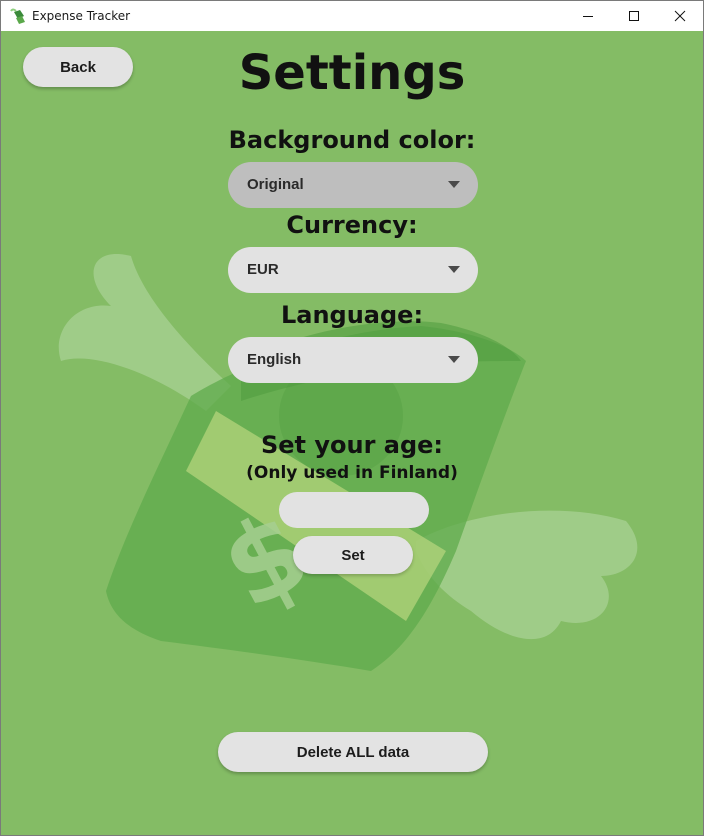 The width and height of the screenshot is (704, 836). What do you see at coordinates (19, 16) in the screenshot?
I see `flying-money-icon` at bounding box center [19, 16].